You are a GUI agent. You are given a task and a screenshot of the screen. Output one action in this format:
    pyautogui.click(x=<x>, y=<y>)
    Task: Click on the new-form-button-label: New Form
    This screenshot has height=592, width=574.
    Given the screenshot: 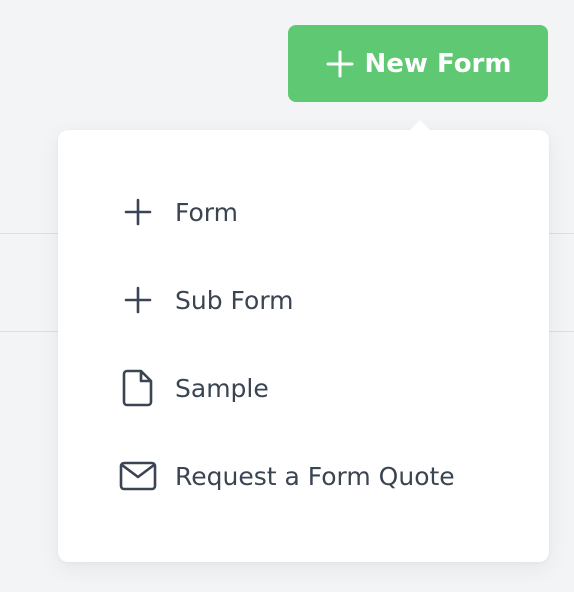 What is the action you would take?
    pyautogui.click(x=438, y=63)
    